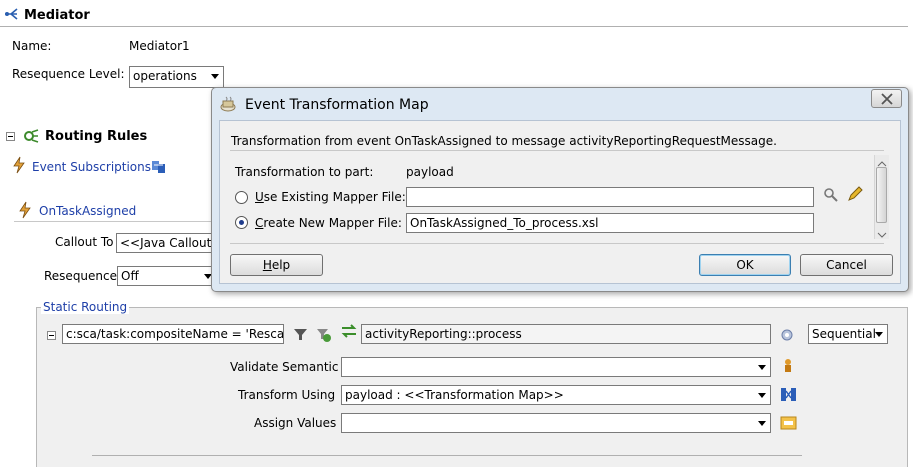 The image size is (913, 467). What do you see at coordinates (241, 197) in the screenshot?
I see `use-existing-radio` at bounding box center [241, 197].